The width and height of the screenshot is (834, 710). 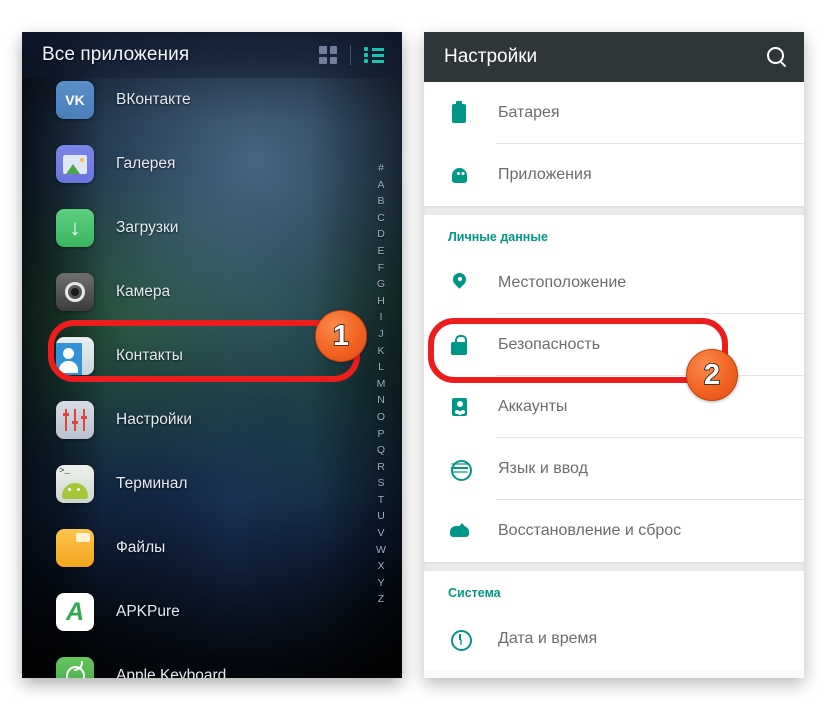 What do you see at coordinates (380, 351) in the screenshot?
I see `alpha-index-letter: K` at bounding box center [380, 351].